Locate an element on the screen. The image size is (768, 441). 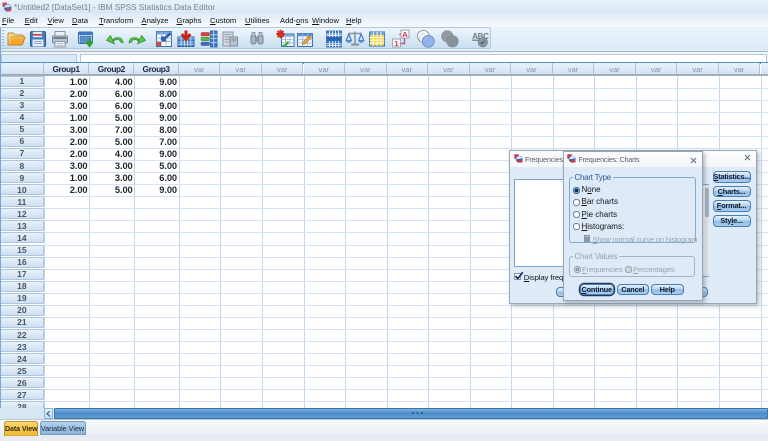
svg-text: 1 is located at coordinates (396, 43).